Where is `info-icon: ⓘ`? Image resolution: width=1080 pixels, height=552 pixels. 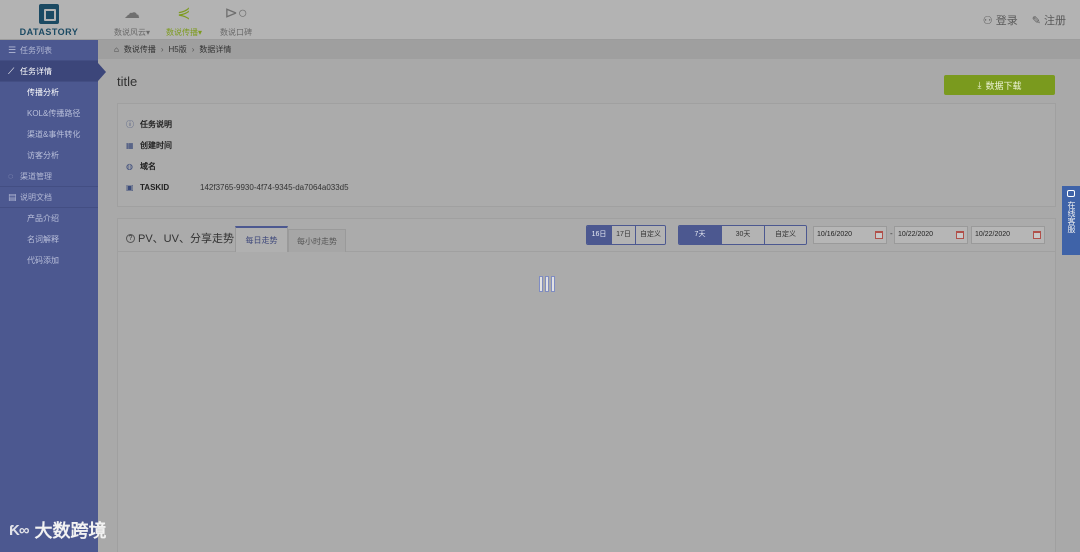 info-icon: ⓘ is located at coordinates (130, 124).